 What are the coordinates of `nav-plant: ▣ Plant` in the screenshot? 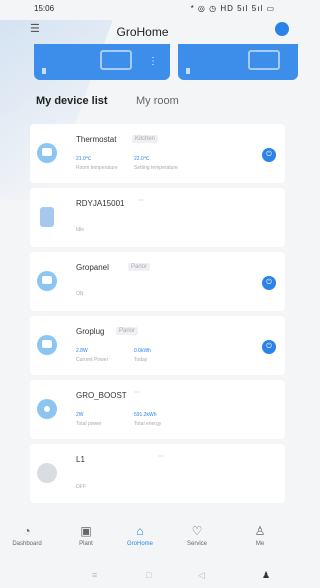 It's located at (86, 535).